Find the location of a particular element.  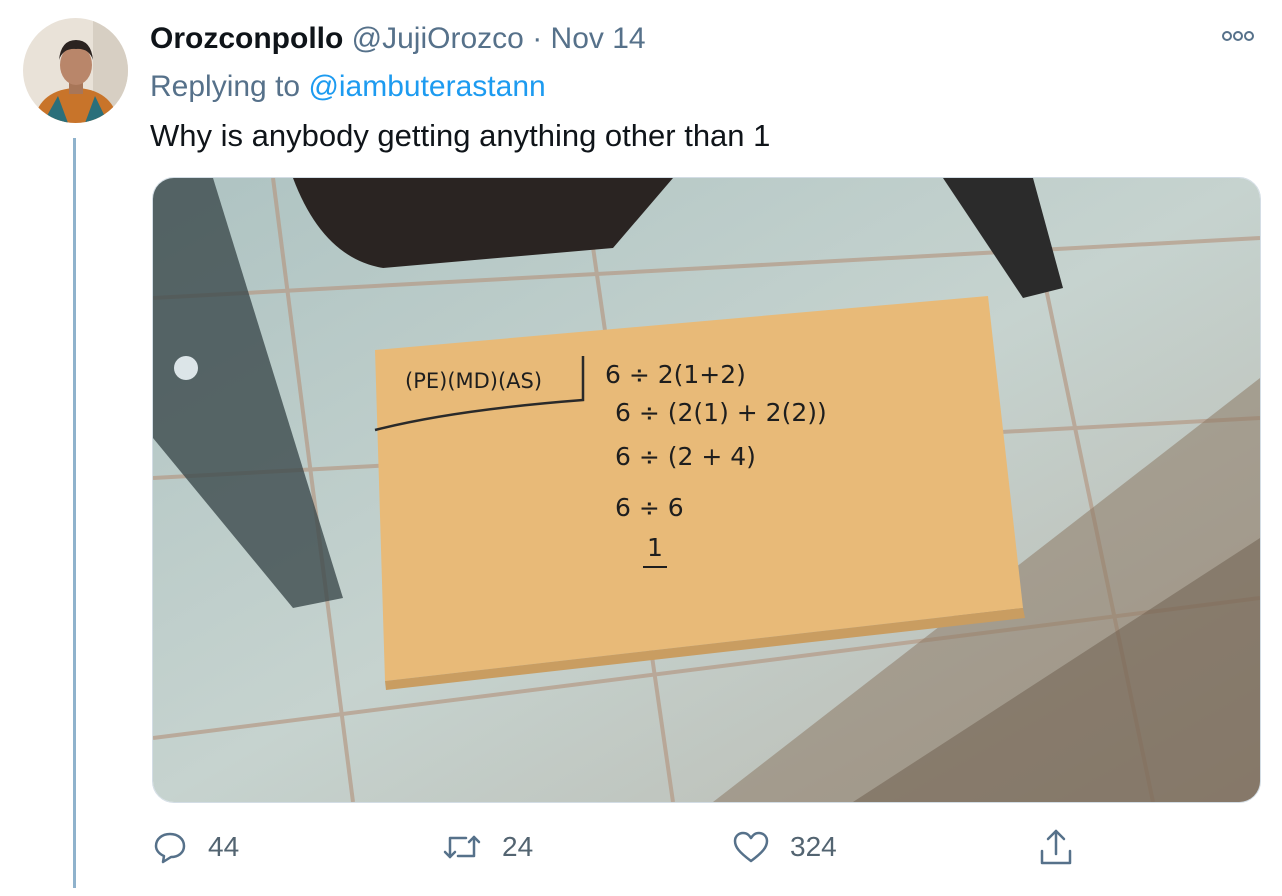

math-step-5: 1 is located at coordinates (655, 547).